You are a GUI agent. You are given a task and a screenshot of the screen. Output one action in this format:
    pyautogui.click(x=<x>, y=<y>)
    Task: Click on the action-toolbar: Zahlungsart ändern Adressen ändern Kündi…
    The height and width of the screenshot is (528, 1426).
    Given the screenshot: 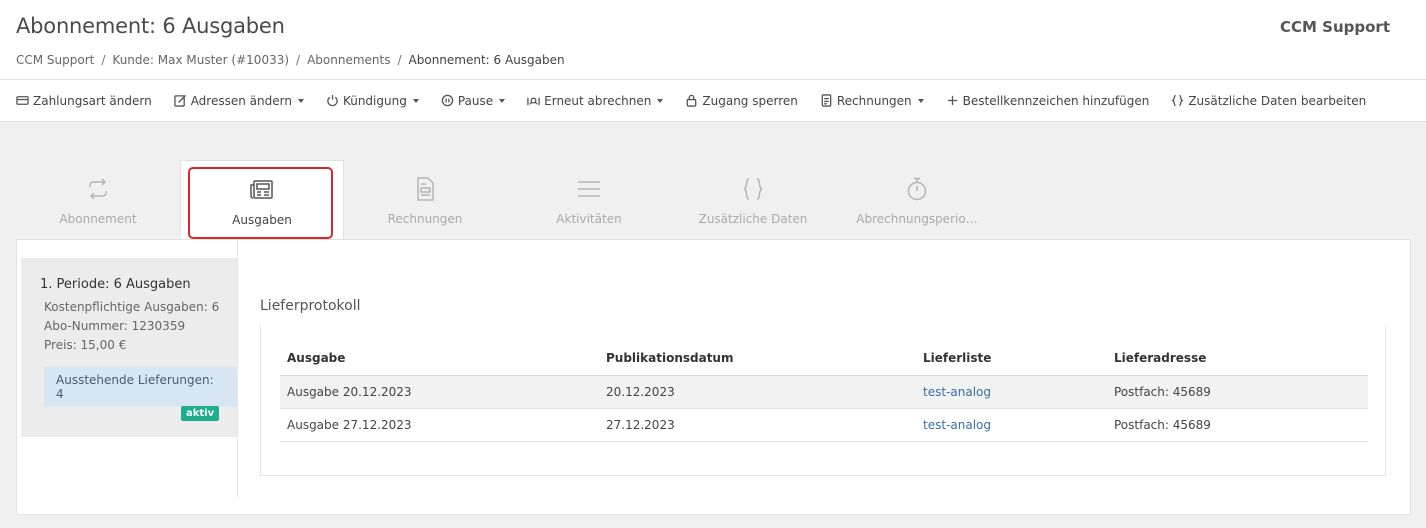 What is the action you would take?
    pyautogui.click(x=713, y=101)
    